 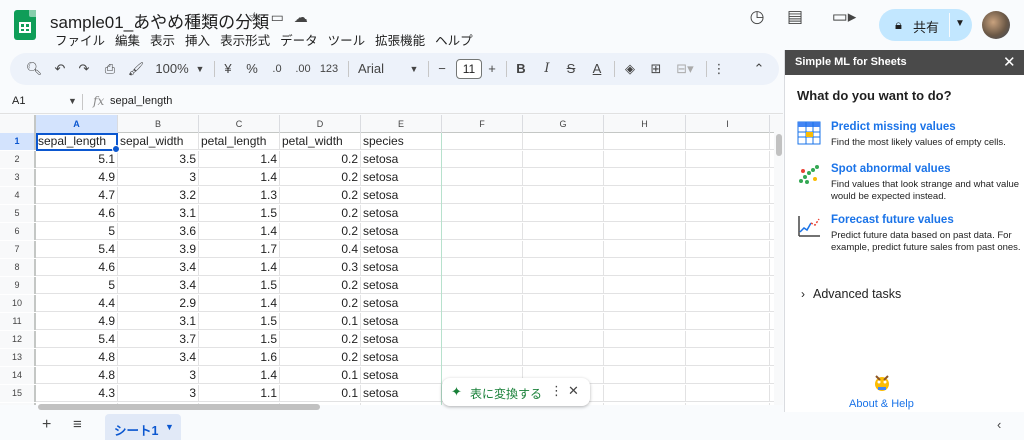 I want to click on cell: petal_length, so click(x=239, y=141).